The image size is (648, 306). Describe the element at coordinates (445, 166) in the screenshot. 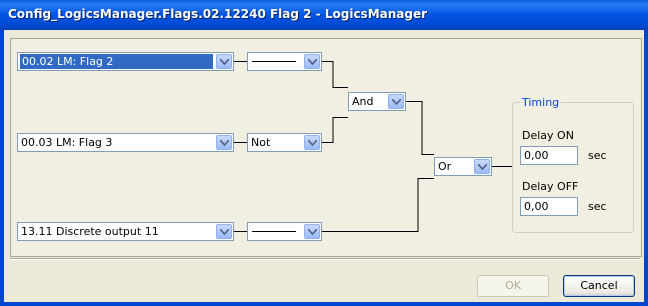

I see `gate-2-value: Or` at that location.